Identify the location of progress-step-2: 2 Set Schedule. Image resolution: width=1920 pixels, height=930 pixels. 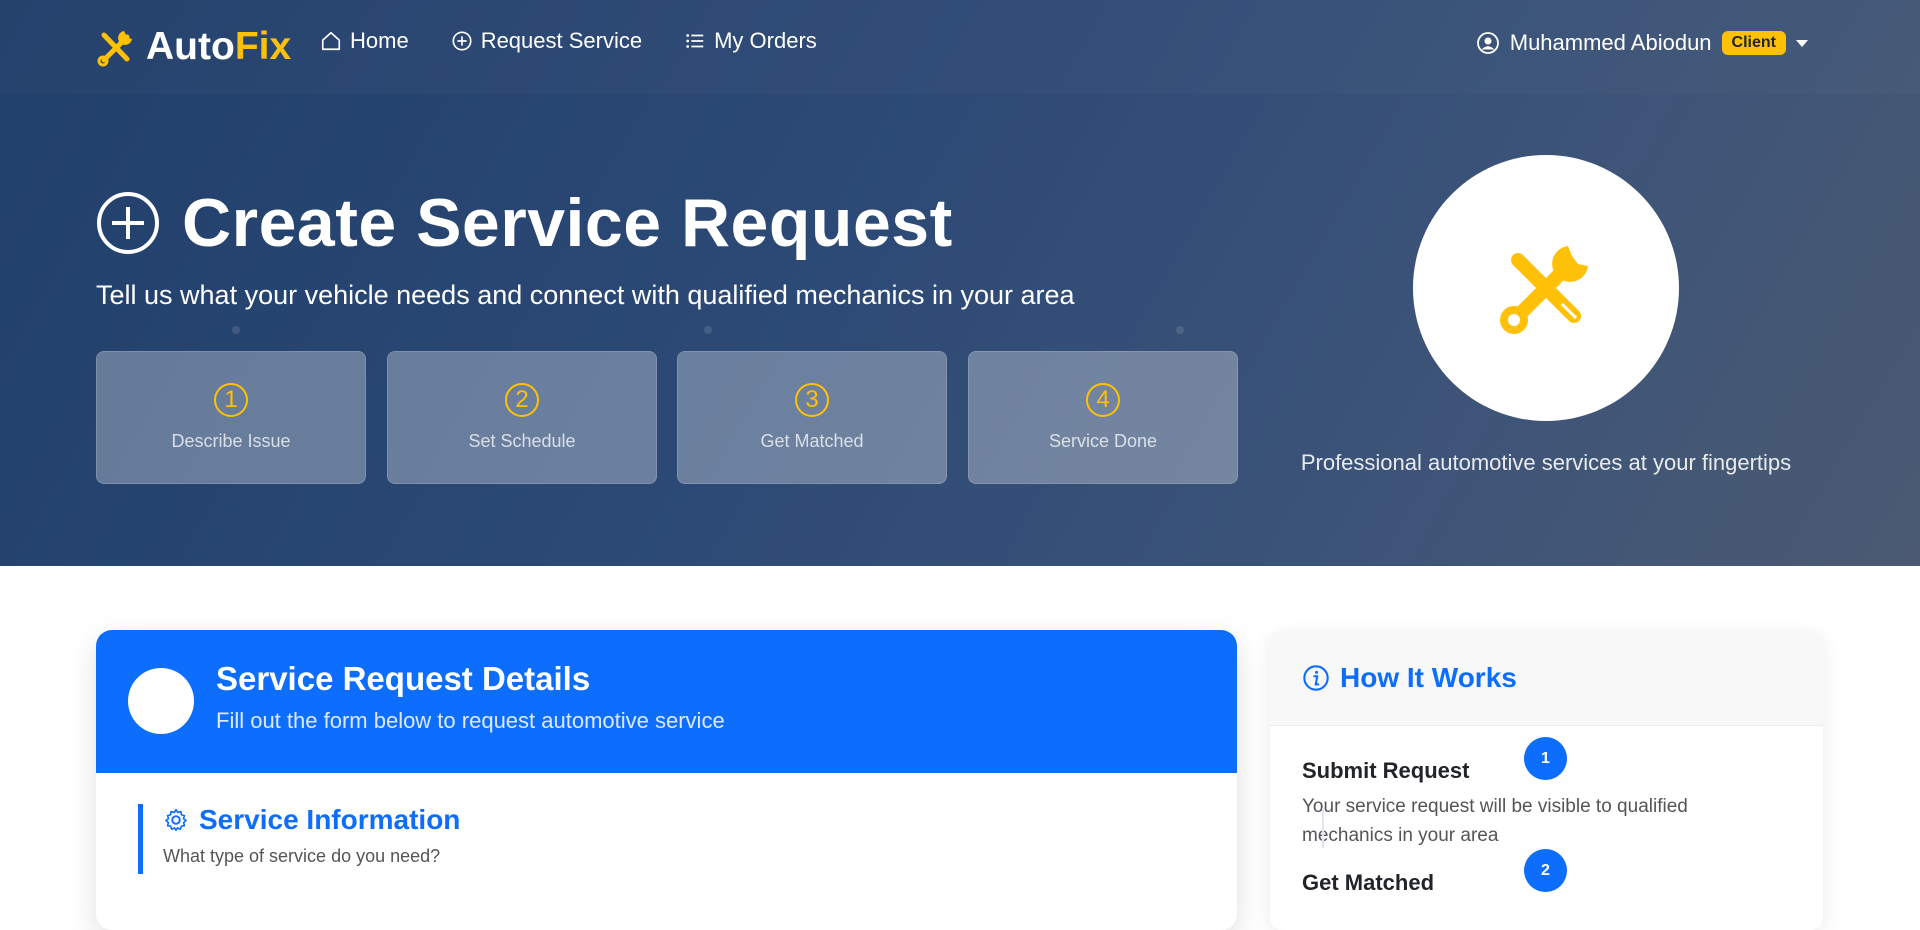
(522, 417).